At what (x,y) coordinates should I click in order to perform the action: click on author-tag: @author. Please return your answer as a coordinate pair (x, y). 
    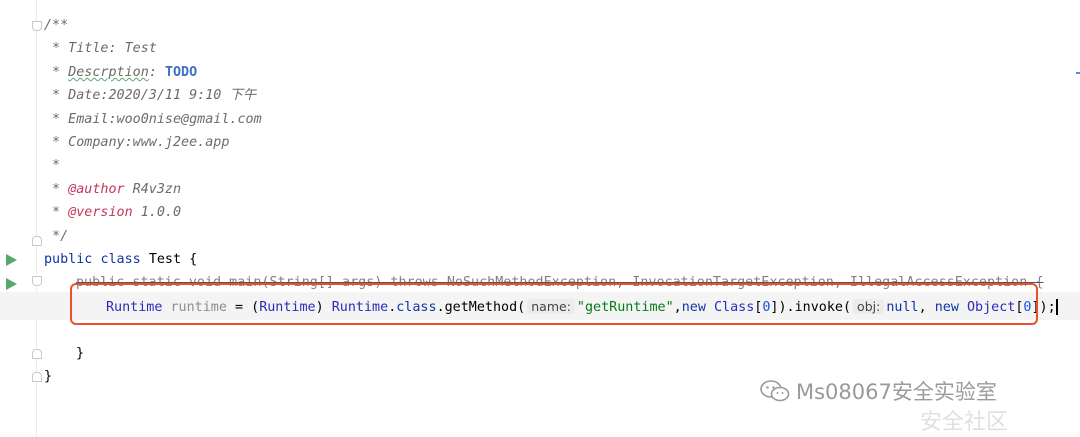
    Looking at the image, I should click on (96, 189).